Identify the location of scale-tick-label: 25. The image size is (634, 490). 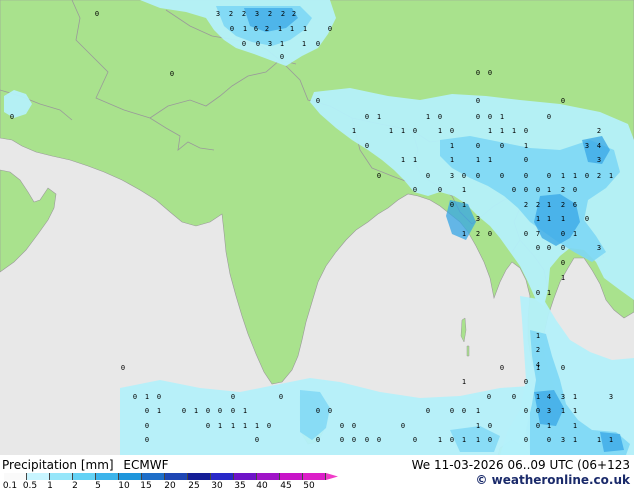
(194, 485).